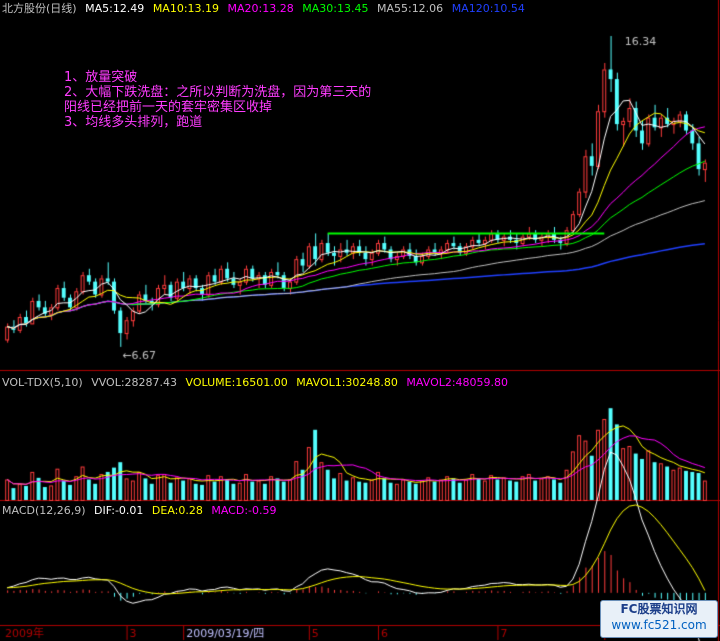 The image size is (720, 641). What do you see at coordinates (659, 609) in the screenshot?
I see `watermark-title: FC股票知识网` at bounding box center [659, 609].